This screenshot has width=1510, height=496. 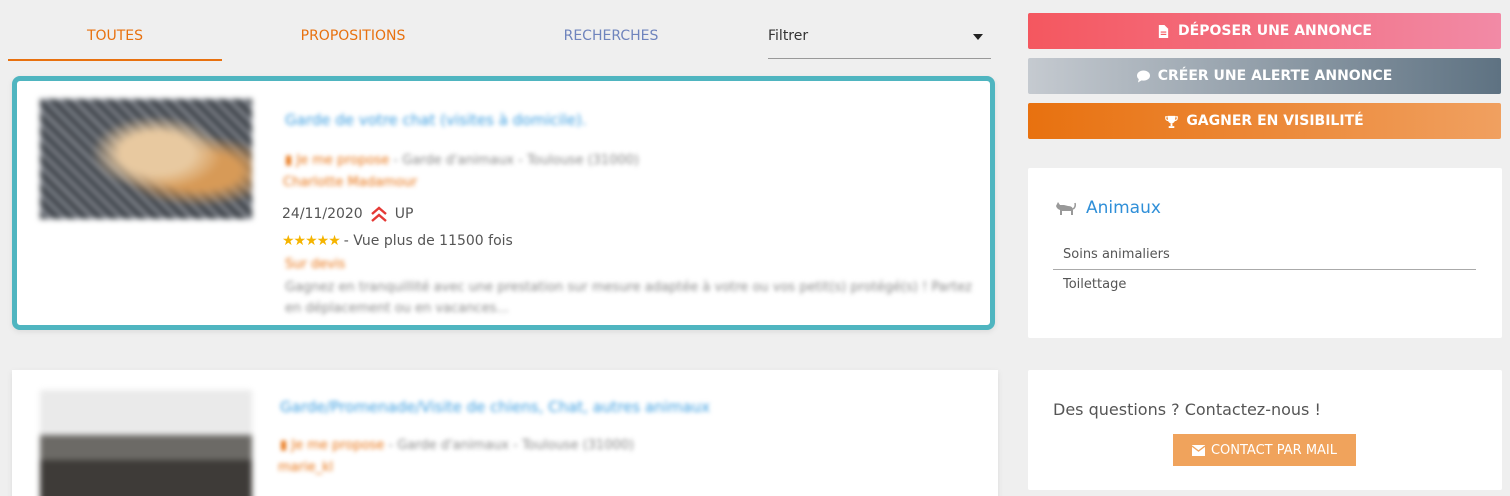 I want to click on filter-value: Filtrer, so click(x=788, y=36).